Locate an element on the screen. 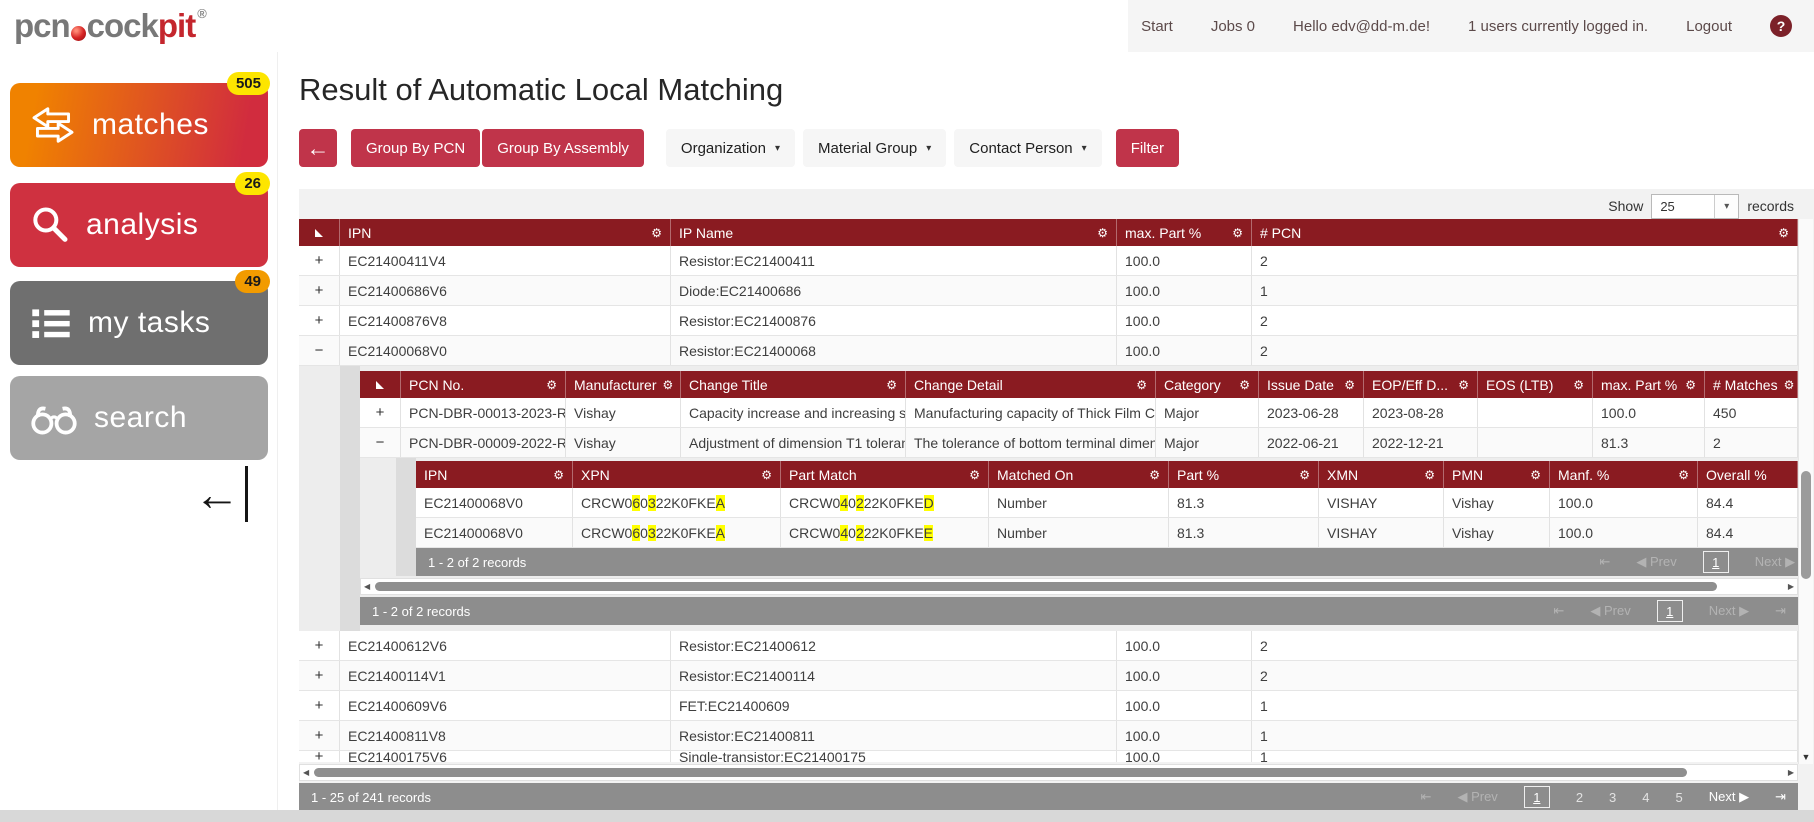 The height and width of the screenshot is (822, 1814). organization-dropdown: Organization ▾ is located at coordinates (730, 148).